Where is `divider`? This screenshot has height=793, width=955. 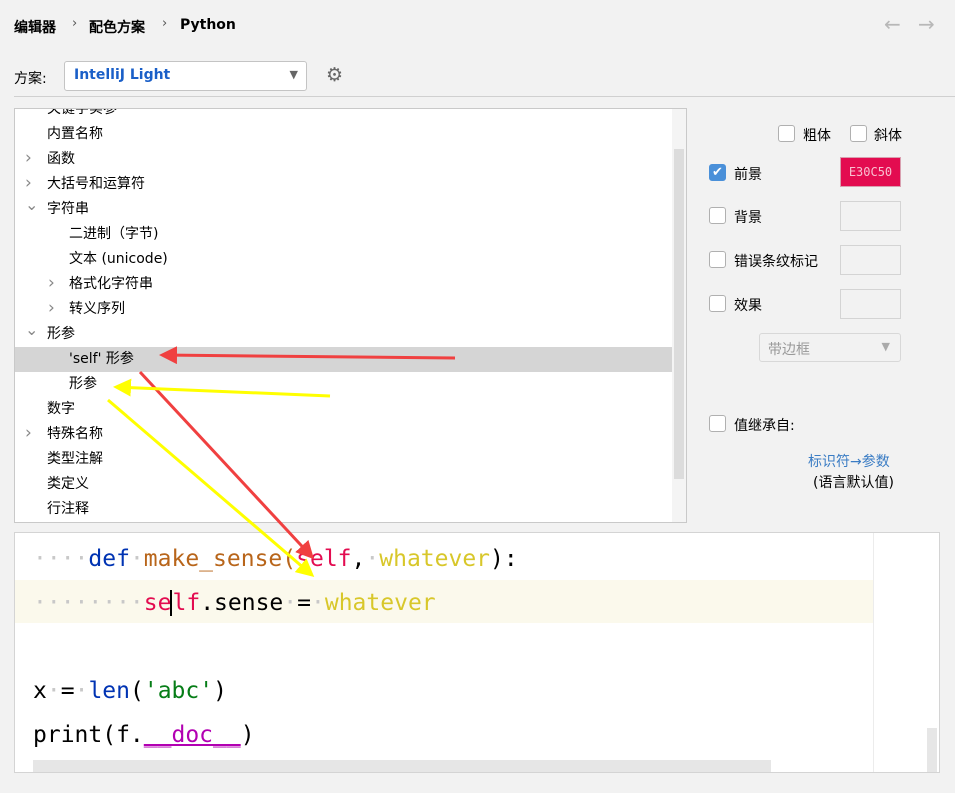 divider is located at coordinates (484, 96).